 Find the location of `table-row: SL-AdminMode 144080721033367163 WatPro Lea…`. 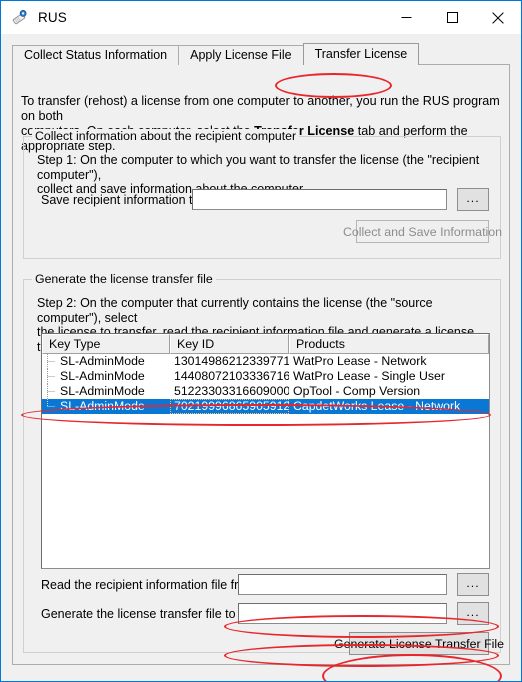

table-row: SL-AdminMode 144080721033367163 WatPro Lea… is located at coordinates (265, 376).